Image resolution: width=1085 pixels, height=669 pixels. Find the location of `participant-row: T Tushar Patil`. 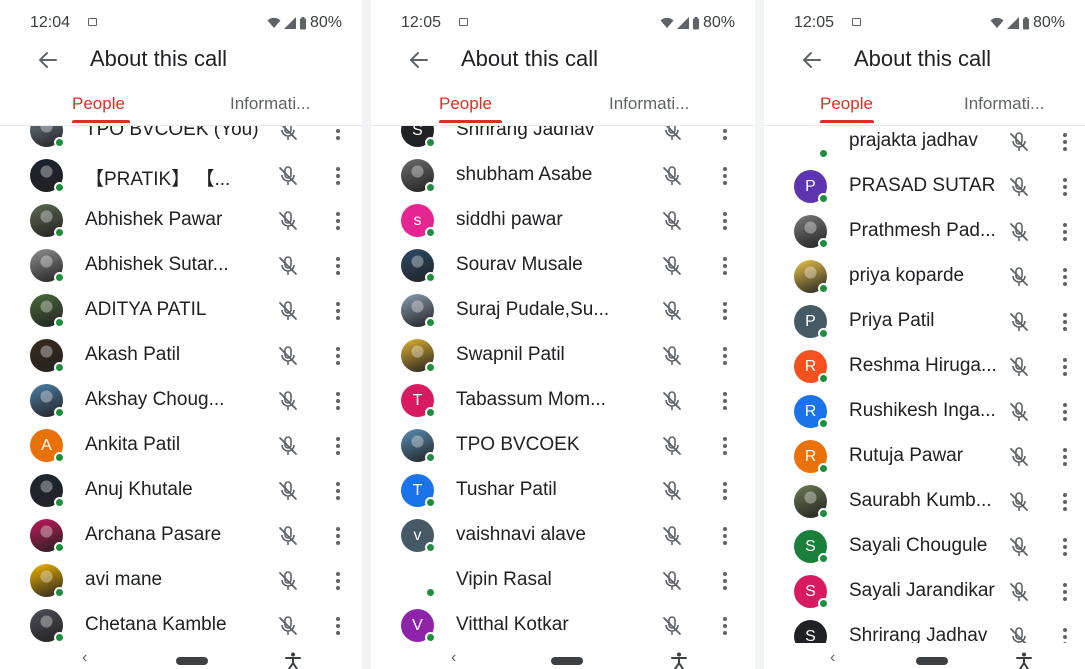

participant-row: T Tushar Patil is located at coordinates (563, 490).